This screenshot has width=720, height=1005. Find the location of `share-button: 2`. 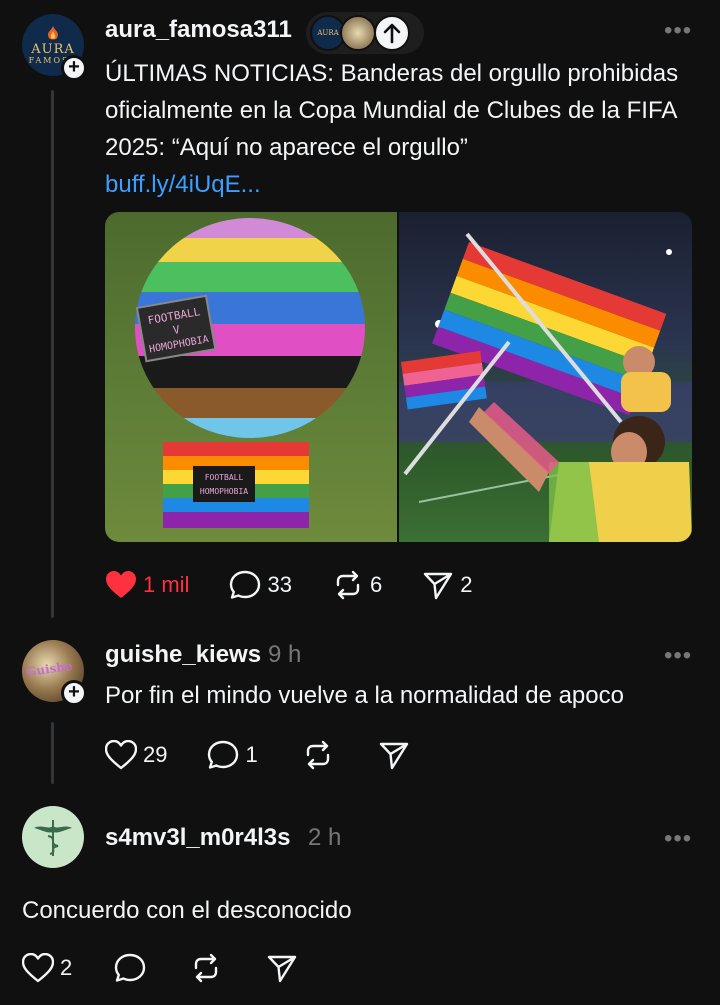

share-button: 2 is located at coordinates (447, 585).